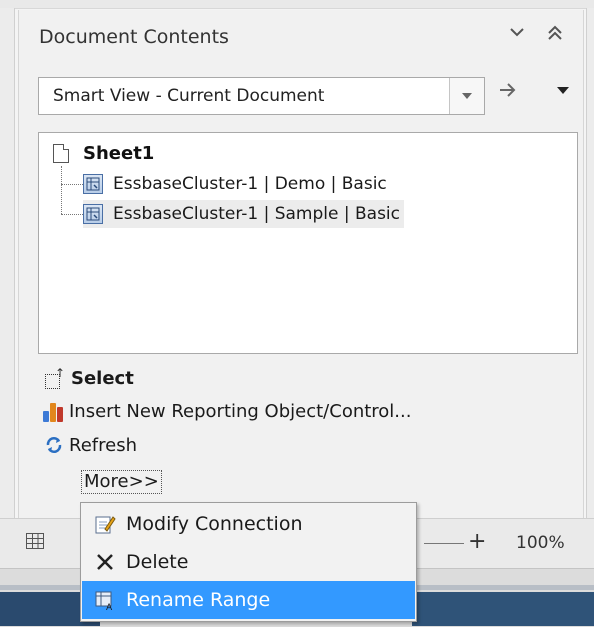 This screenshot has width=594, height=627. What do you see at coordinates (105, 562) in the screenshot?
I see `delete-x-icon` at bounding box center [105, 562].